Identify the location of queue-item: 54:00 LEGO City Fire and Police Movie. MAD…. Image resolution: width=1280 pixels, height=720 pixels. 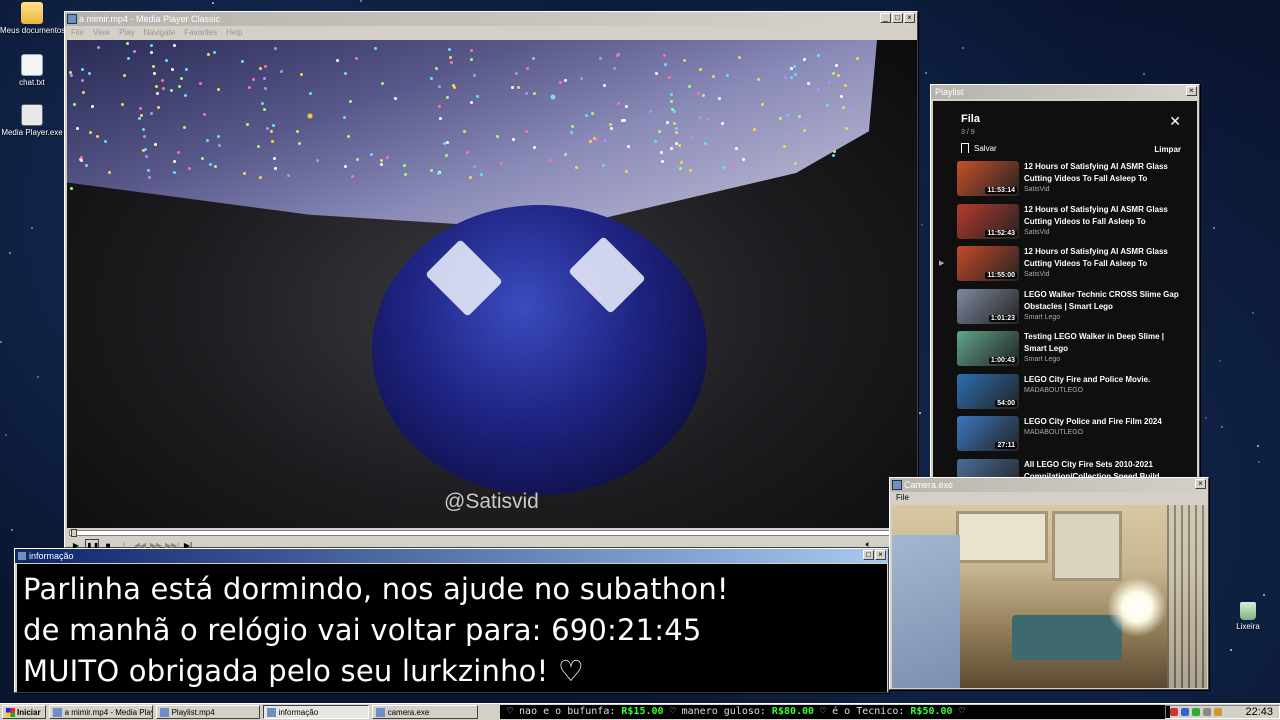
(1072, 395).